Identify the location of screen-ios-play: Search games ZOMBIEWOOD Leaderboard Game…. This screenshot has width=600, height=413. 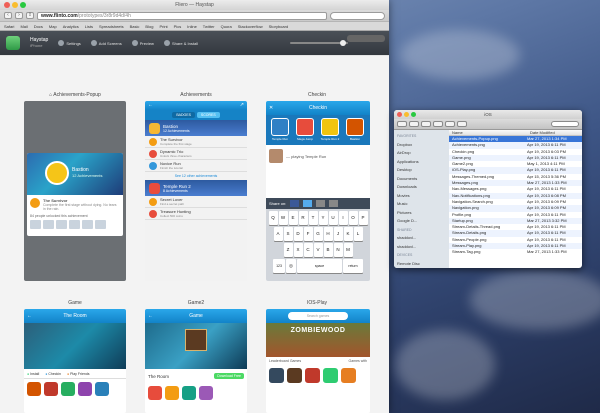
(318, 361).